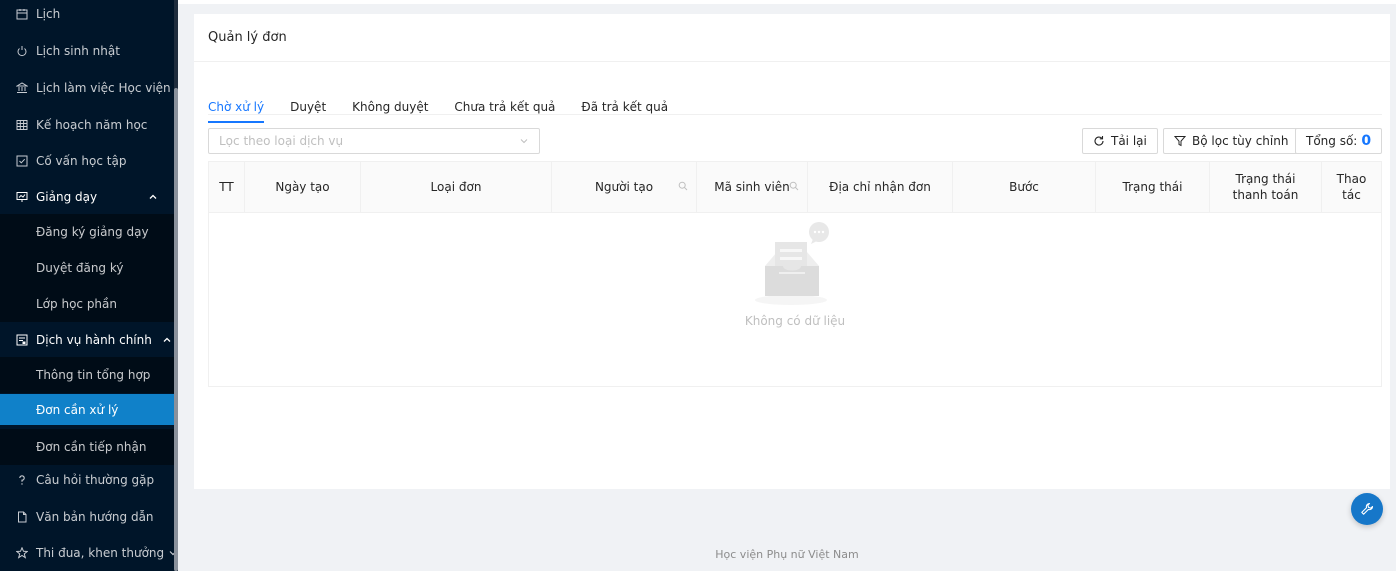 Image resolution: width=1396 pixels, height=571 pixels. I want to click on sidebar-item-teaching-register: Đăng ký giảng dạy, so click(87, 232).